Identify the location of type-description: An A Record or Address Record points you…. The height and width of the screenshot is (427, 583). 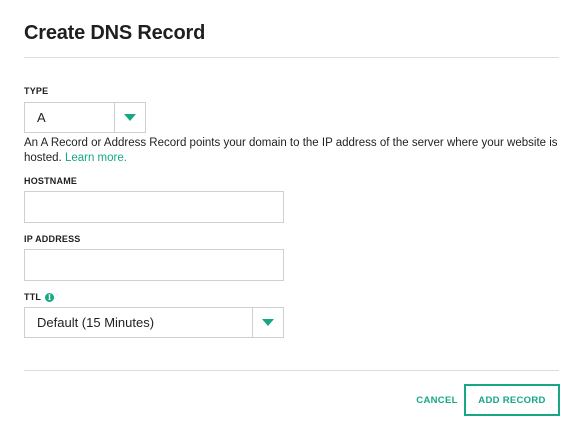
(294, 151).